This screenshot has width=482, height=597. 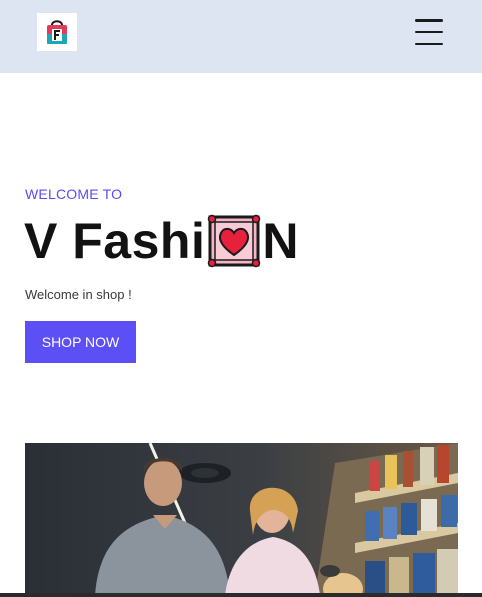 What do you see at coordinates (78, 294) in the screenshot?
I see `welcome-subtitle: Welcome in shop !` at bounding box center [78, 294].